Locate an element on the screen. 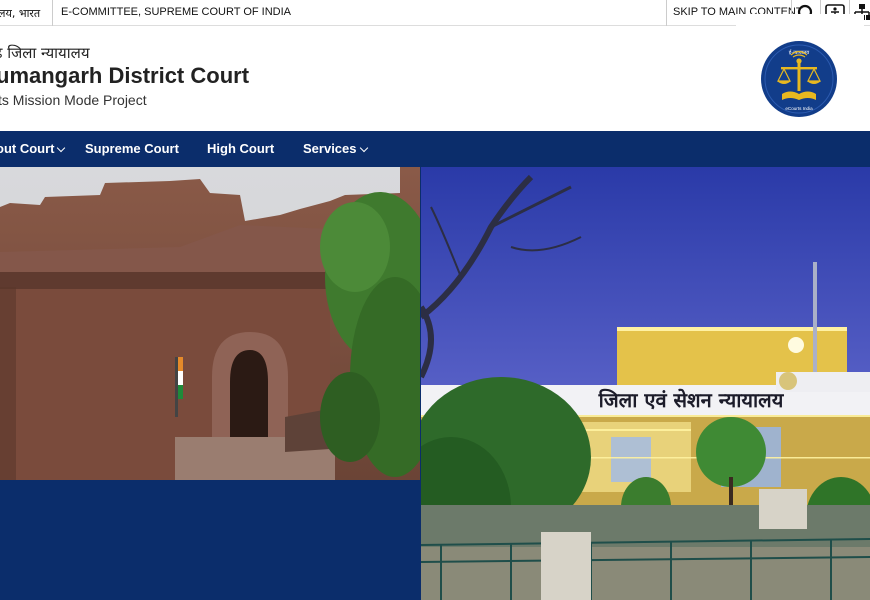  nav-services: Services is located at coordinates (335, 148).